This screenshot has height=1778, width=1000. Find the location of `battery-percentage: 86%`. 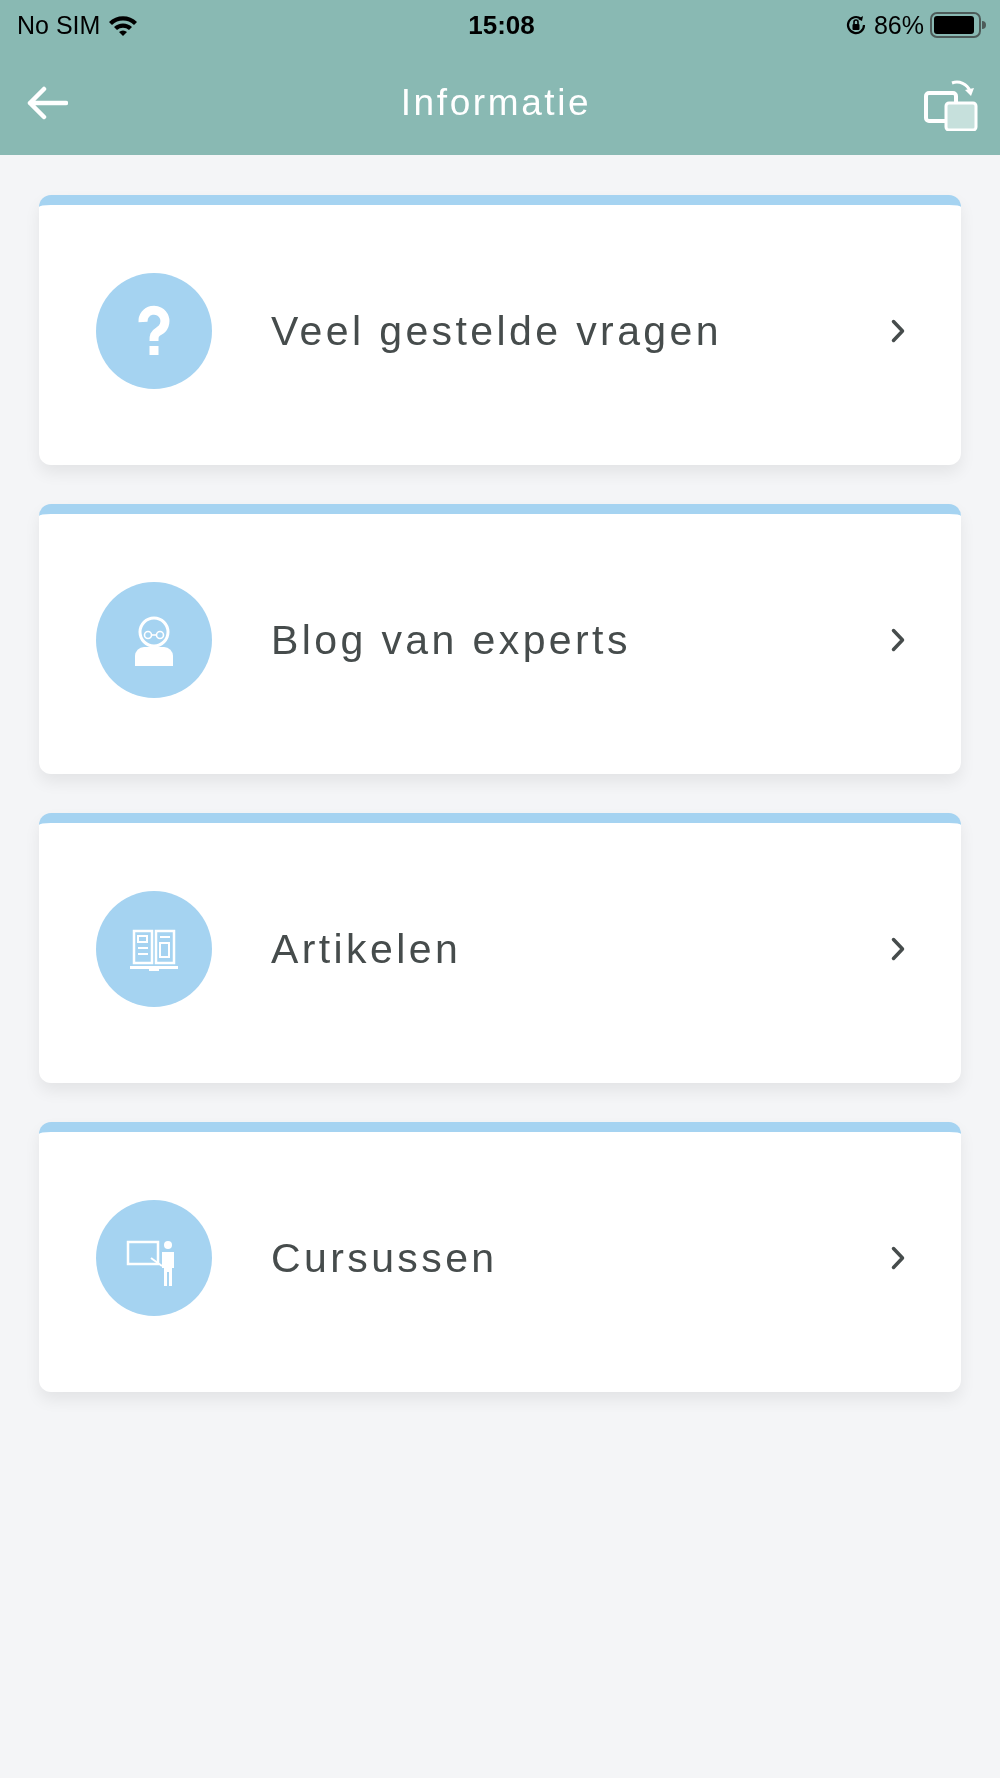

battery-percentage: 86% is located at coordinates (898, 25).